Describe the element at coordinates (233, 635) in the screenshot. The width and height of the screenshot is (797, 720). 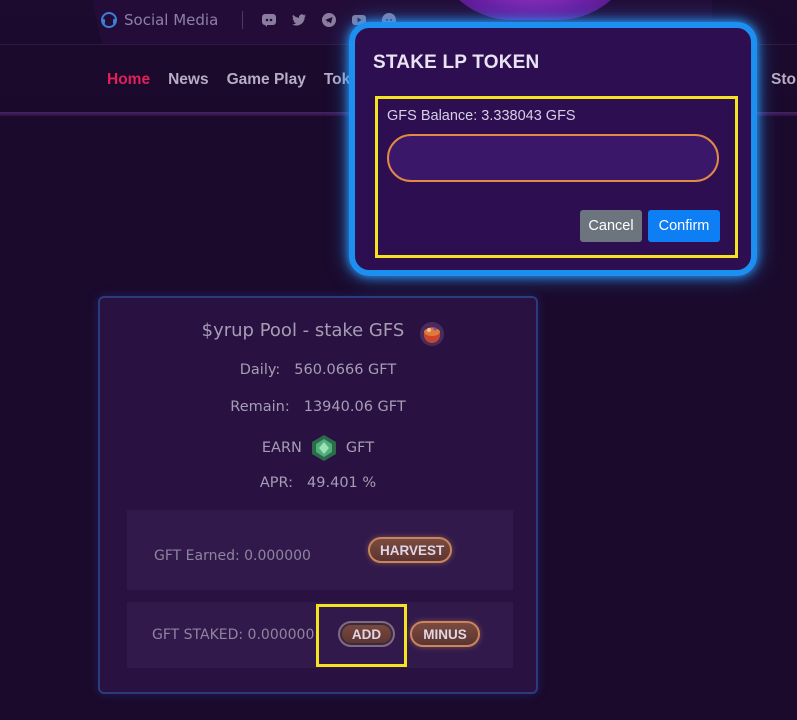
I see `gft-staked-text: GFT STAKED: 0.000000` at that location.